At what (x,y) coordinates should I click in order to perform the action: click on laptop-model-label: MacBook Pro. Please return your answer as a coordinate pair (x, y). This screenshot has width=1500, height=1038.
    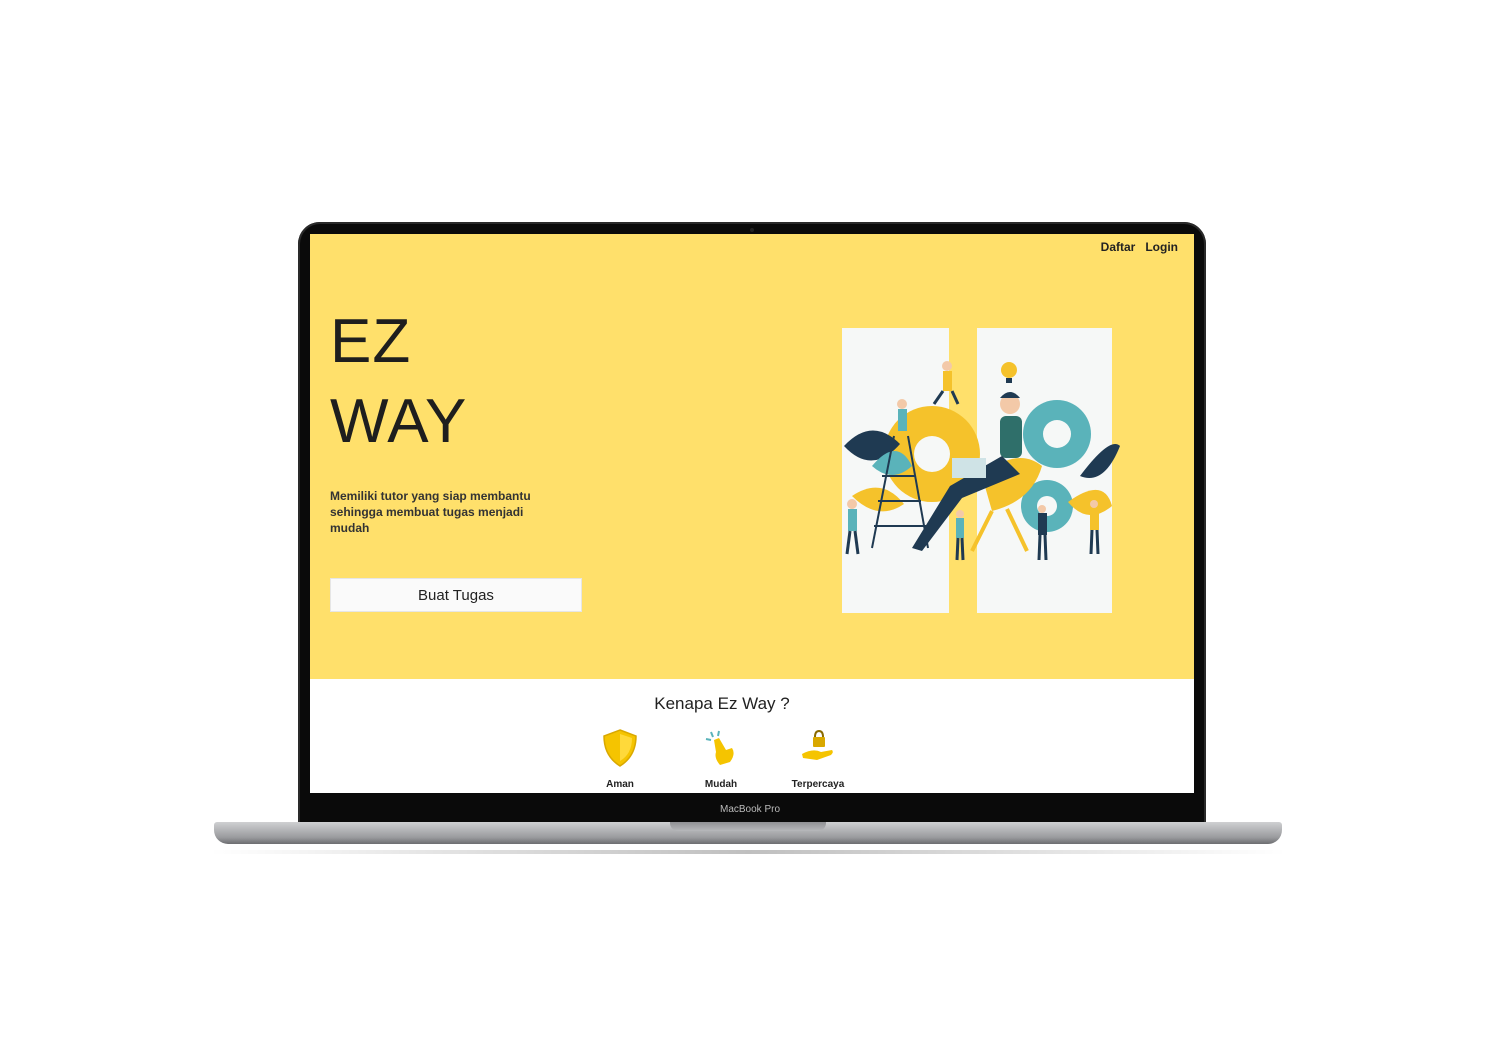
    Looking at the image, I should click on (750, 809).